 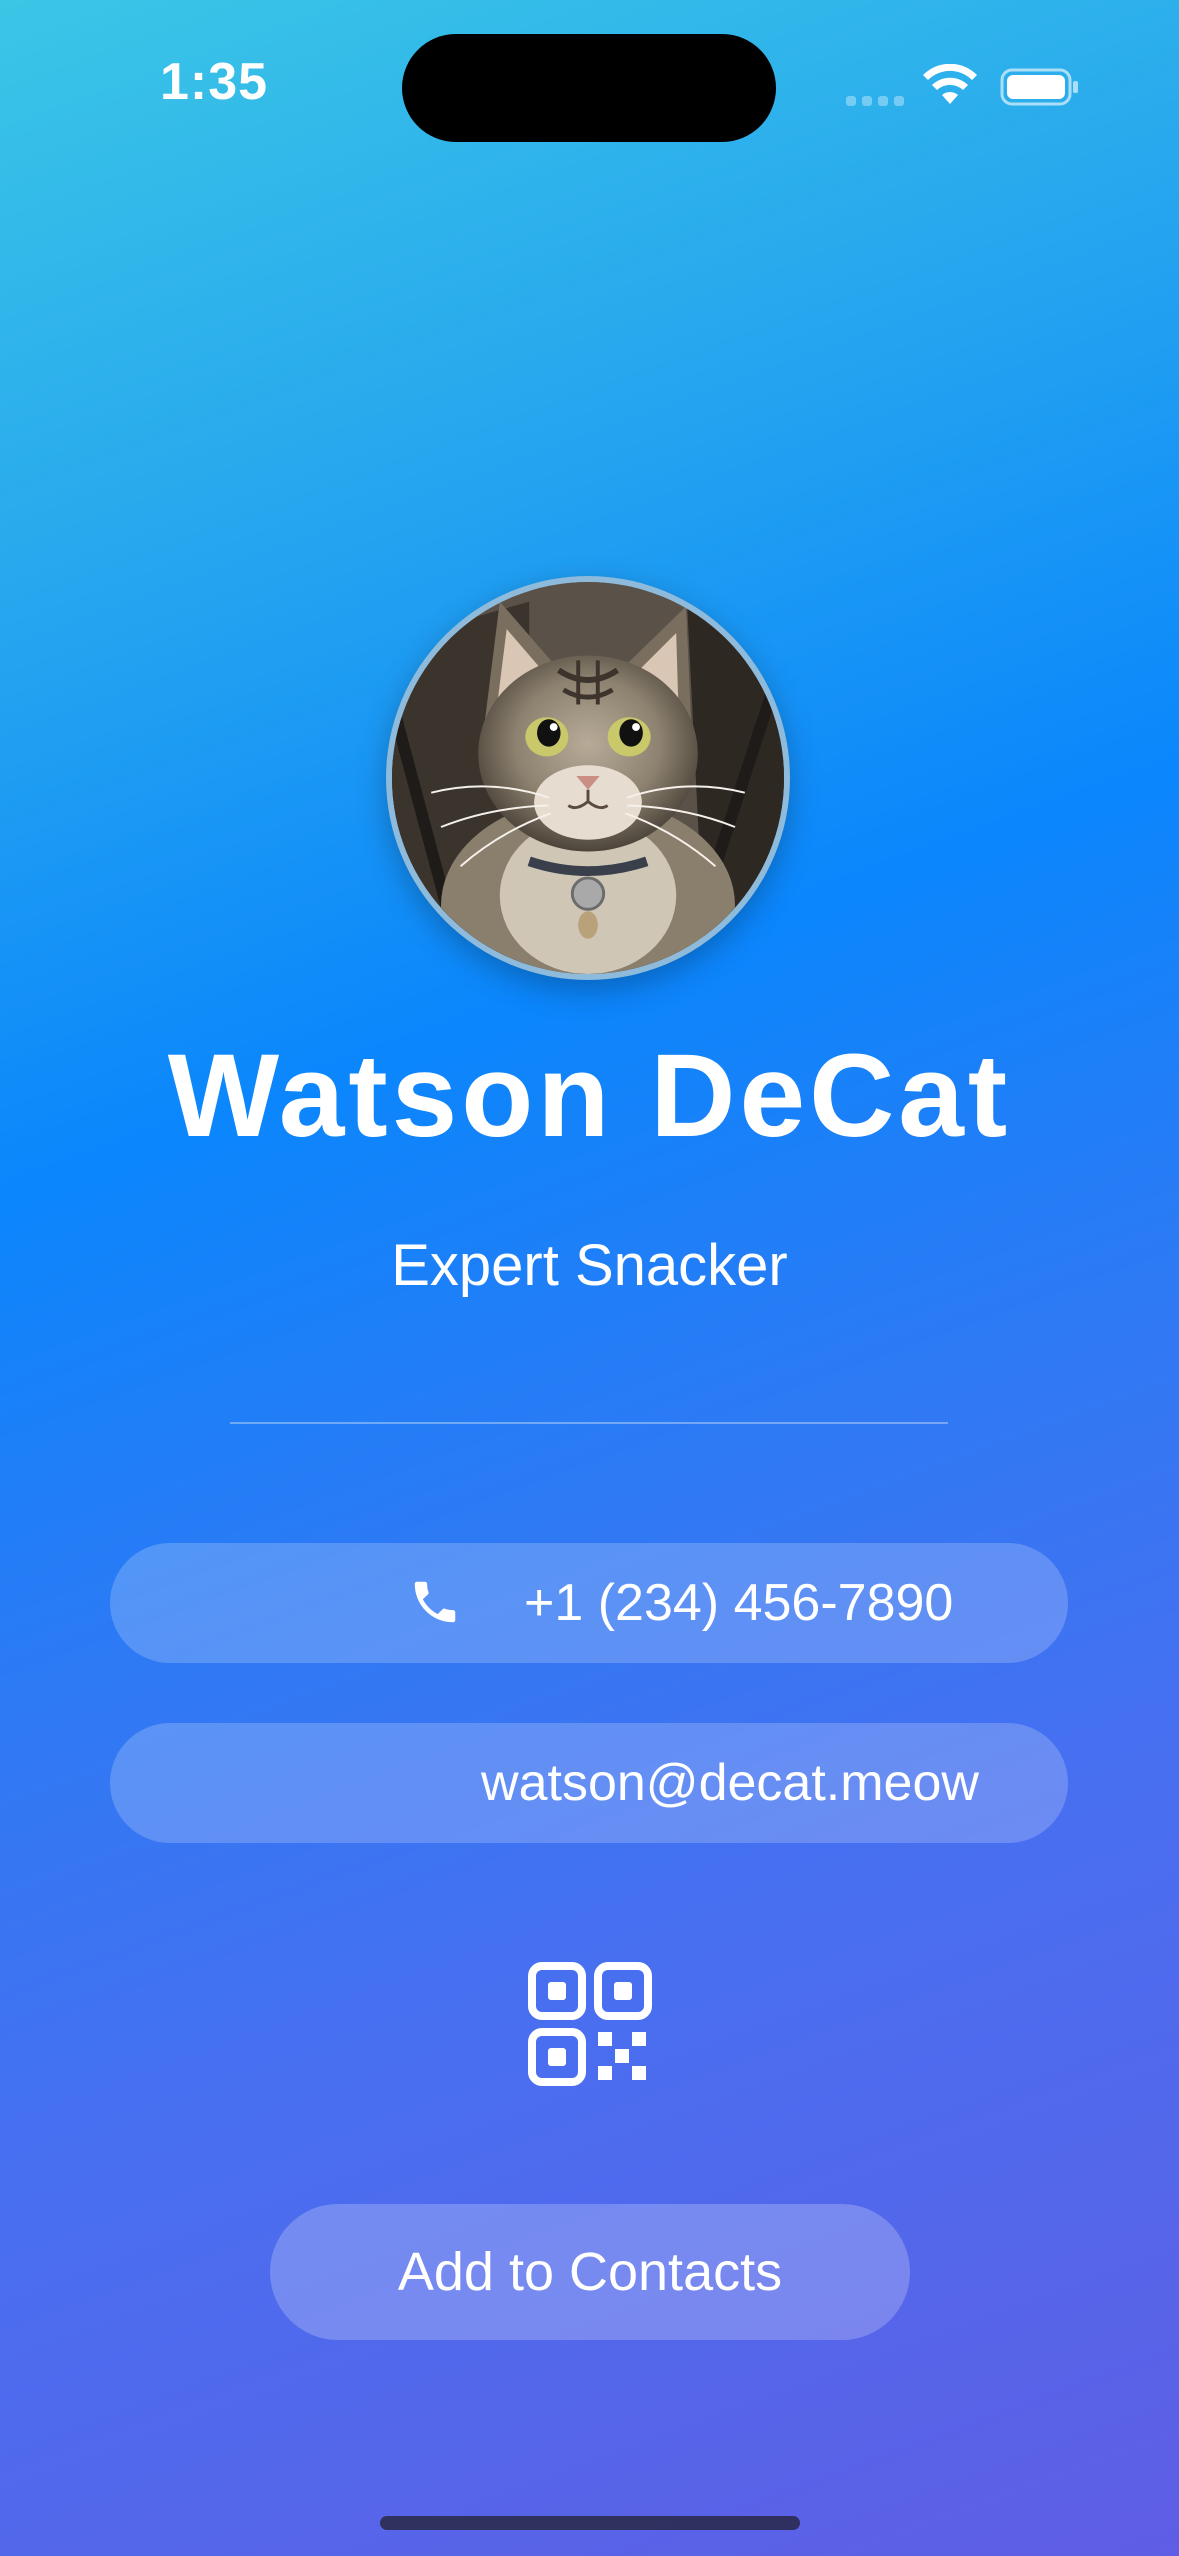 I want to click on avatar, so click(x=588, y=778).